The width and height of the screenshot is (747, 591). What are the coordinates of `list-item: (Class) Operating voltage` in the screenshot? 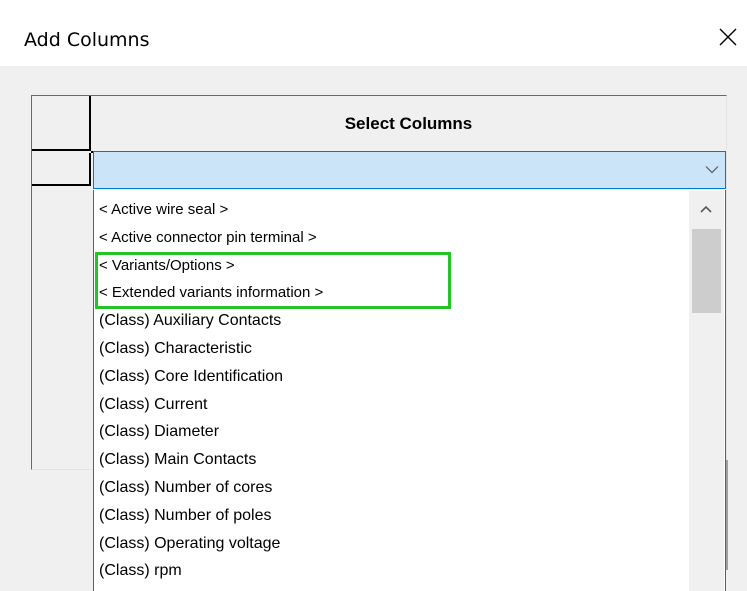 It's located at (393, 544).